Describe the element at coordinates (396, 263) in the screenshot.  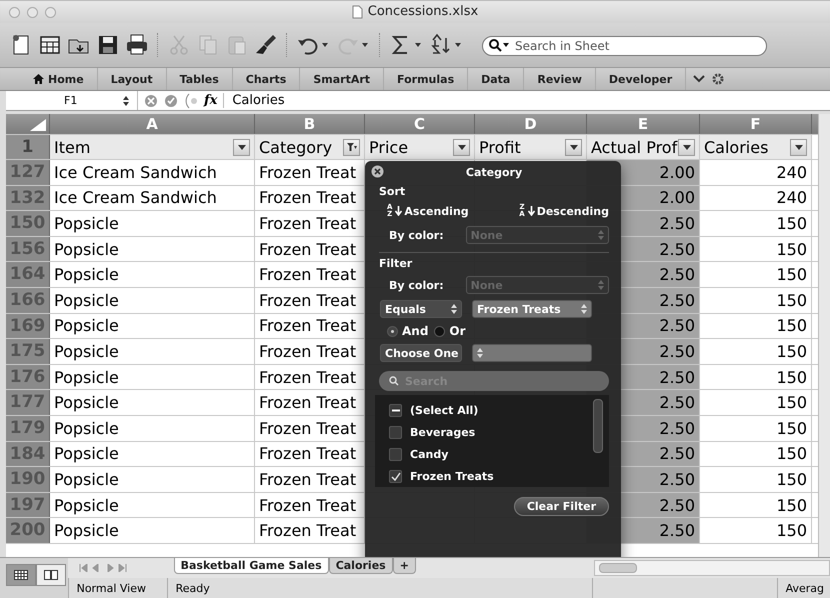
I see `section-heading: Filter` at that location.